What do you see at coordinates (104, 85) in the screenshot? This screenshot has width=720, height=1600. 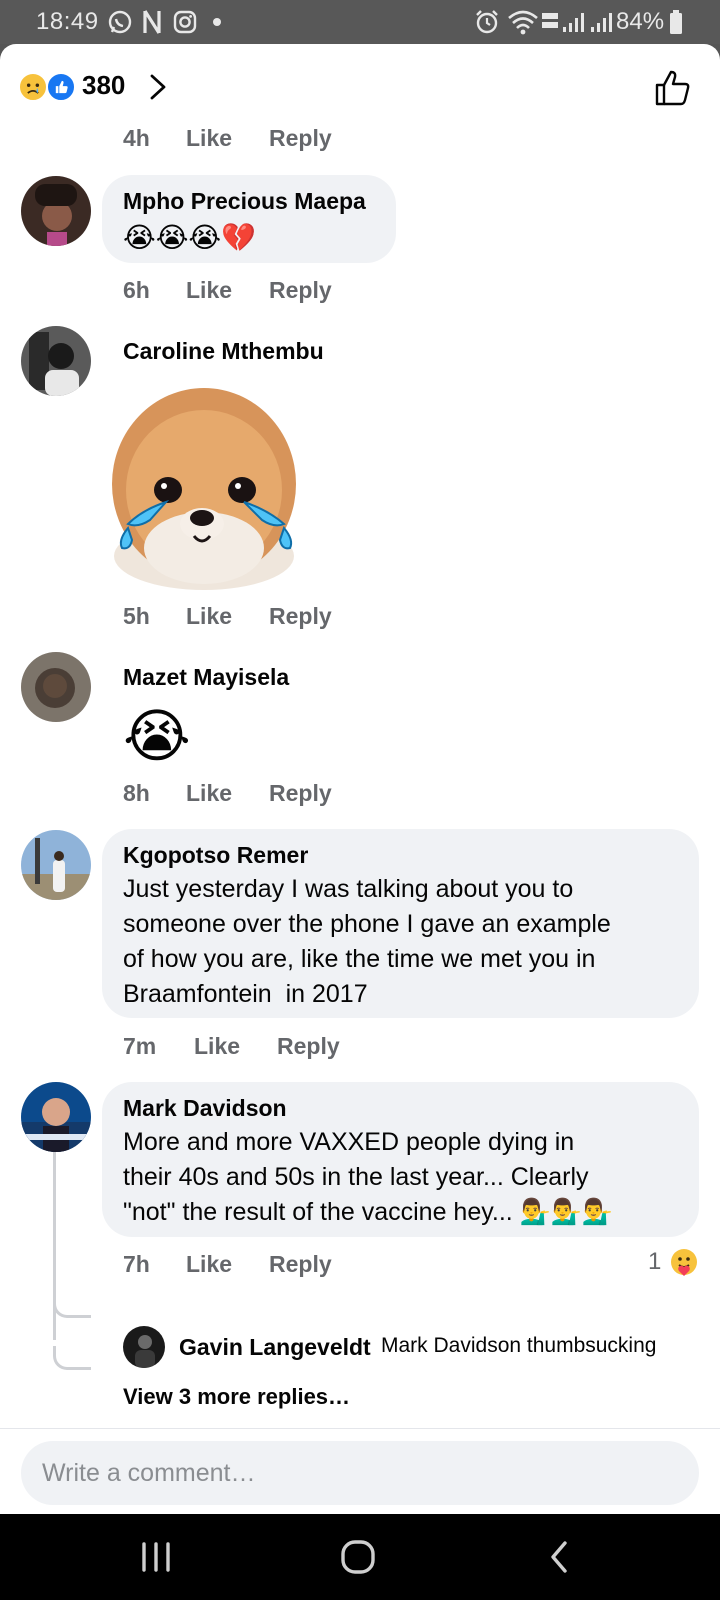 I see `reaction-count: 380` at bounding box center [104, 85].